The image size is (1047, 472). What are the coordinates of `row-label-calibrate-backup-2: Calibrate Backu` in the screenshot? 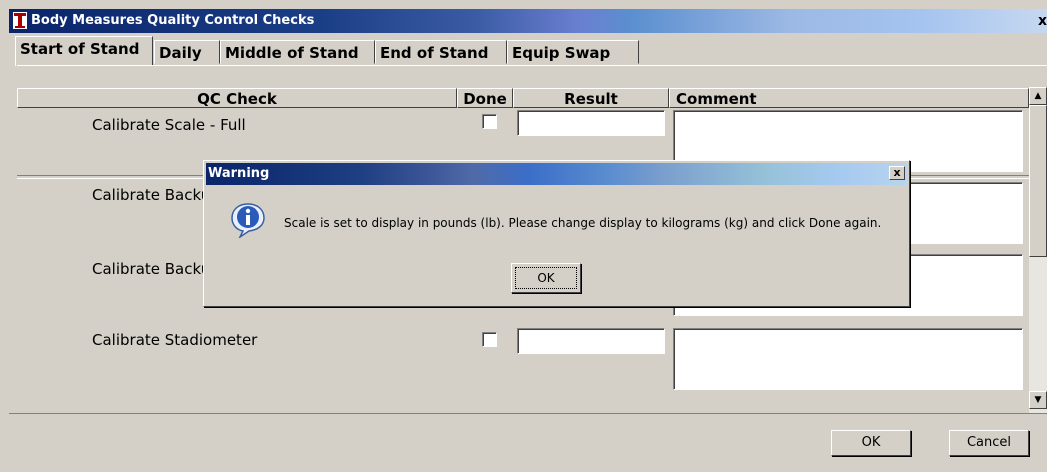 It's located at (151, 269).